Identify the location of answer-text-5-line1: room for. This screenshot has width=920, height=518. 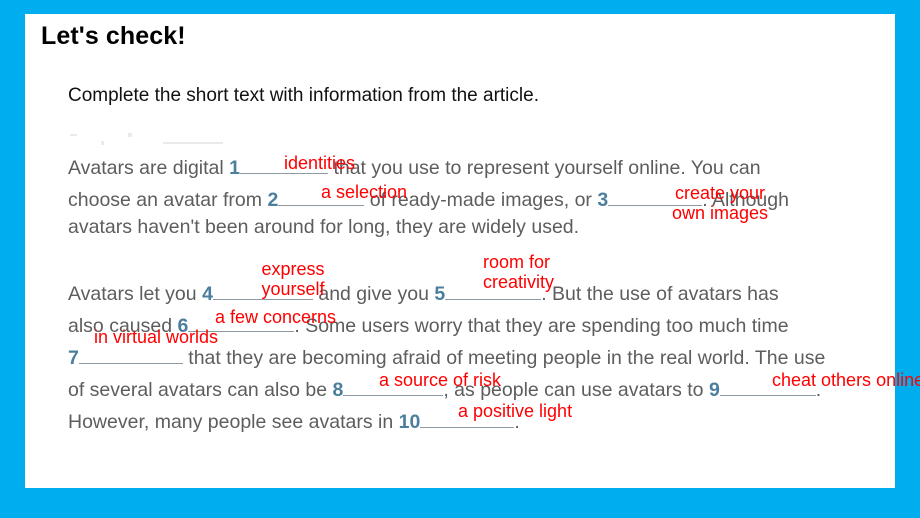
(517, 262).